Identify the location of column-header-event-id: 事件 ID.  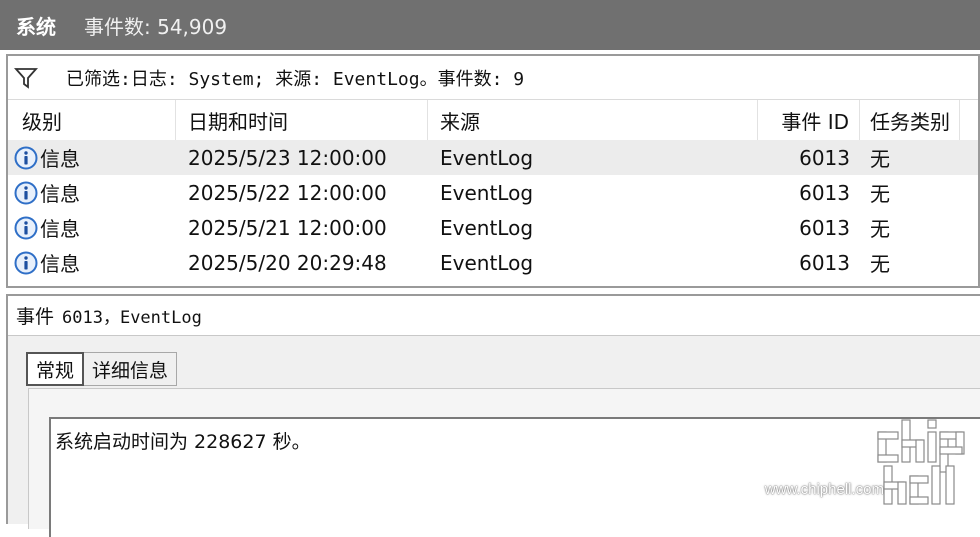
(809, 120).